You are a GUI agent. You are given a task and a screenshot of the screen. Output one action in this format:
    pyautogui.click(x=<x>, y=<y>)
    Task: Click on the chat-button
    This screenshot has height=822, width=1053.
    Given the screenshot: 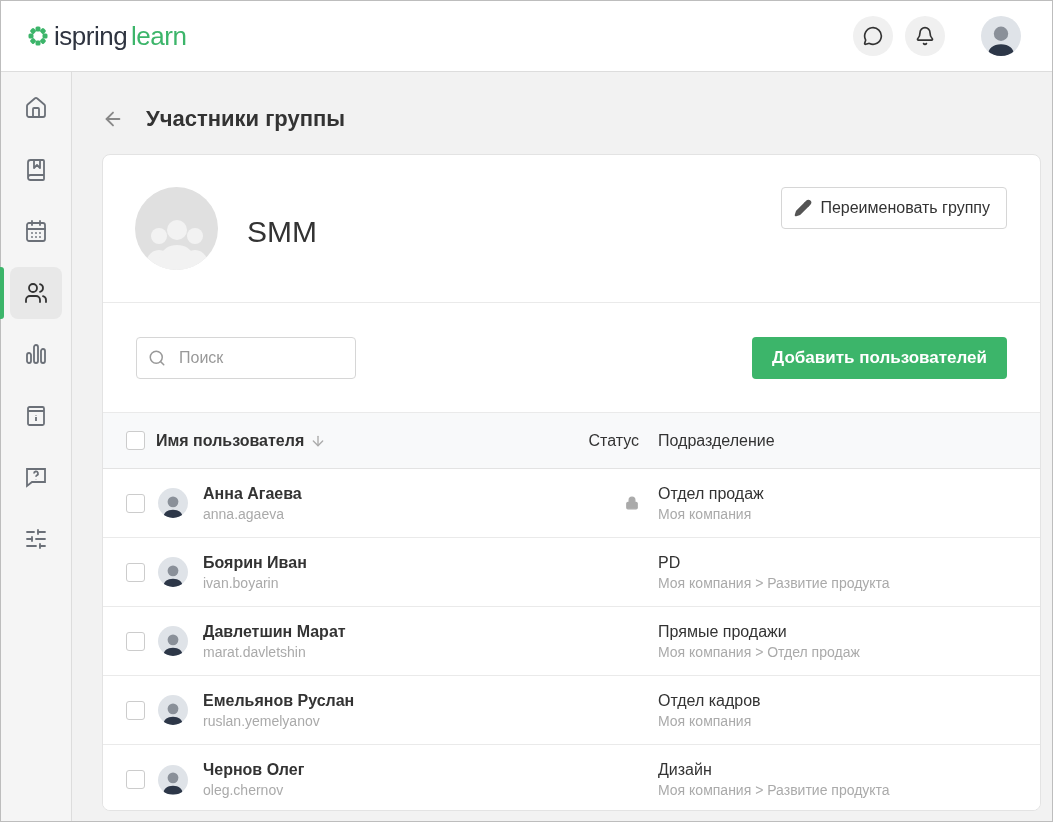 What is the action you would take?
    pyautogui.click(x=873, y=36)
    